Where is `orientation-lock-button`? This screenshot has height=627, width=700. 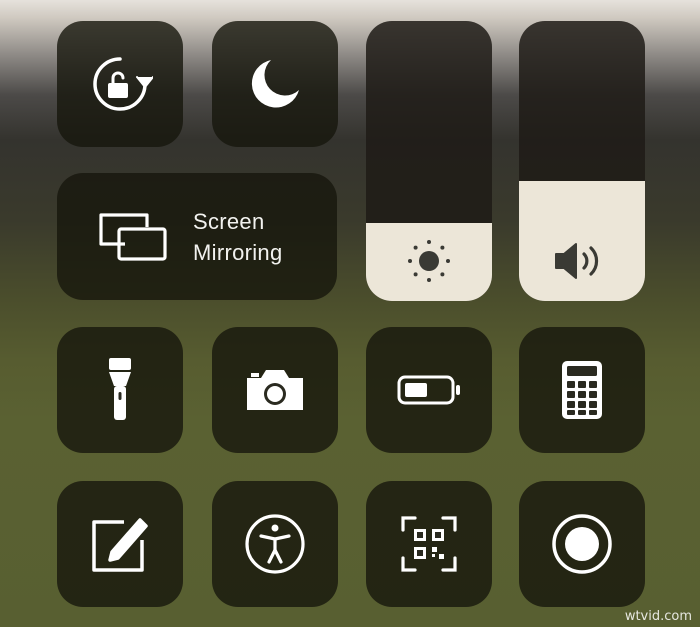
orientation-lock-button is located at coordinates (120, 84).